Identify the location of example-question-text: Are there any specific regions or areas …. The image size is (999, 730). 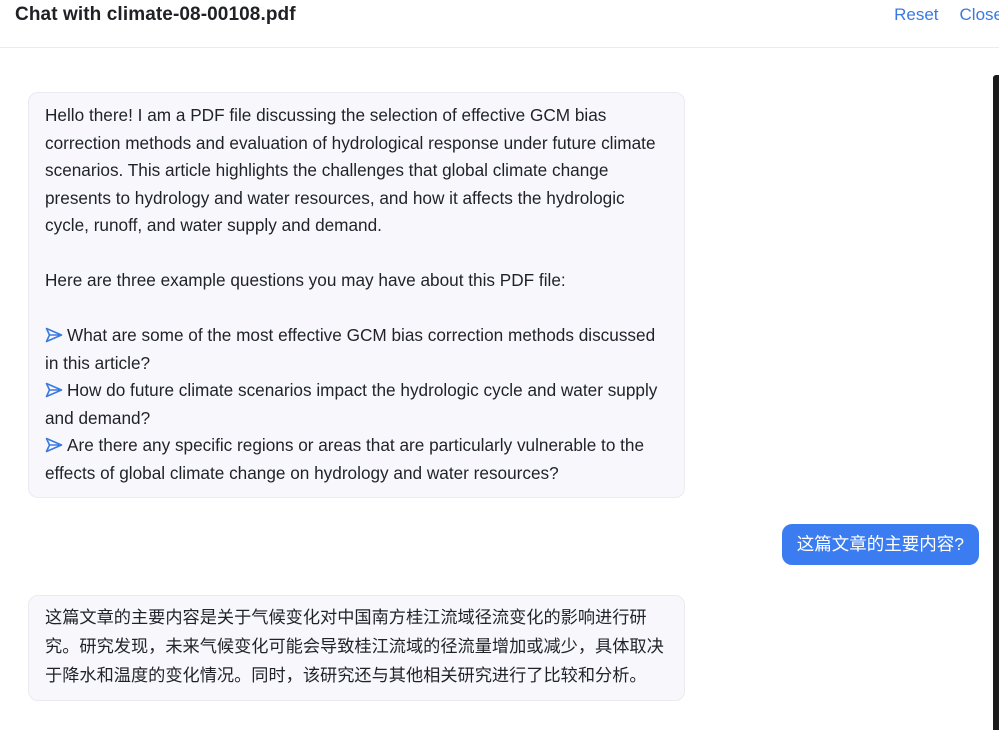
(345, 459).